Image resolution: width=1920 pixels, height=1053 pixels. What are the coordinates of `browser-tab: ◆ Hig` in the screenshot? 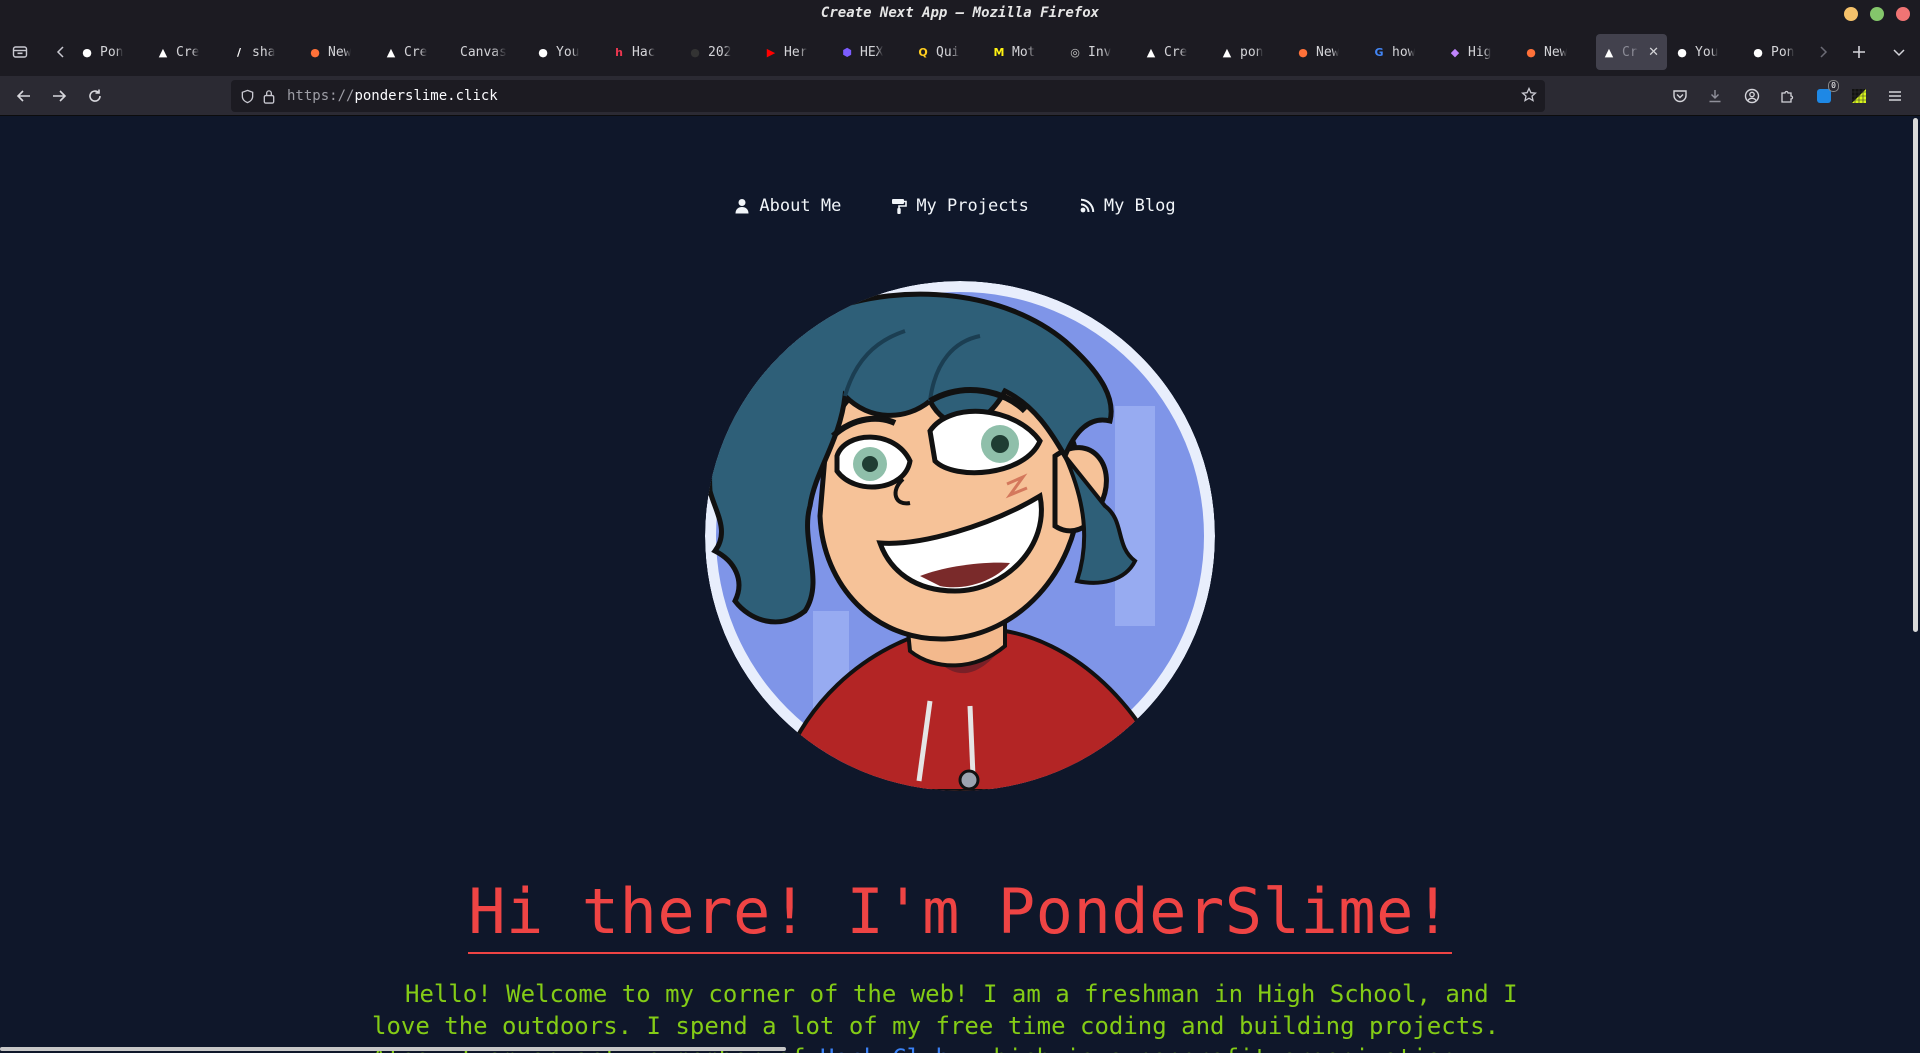 It's located at (1480, 52).